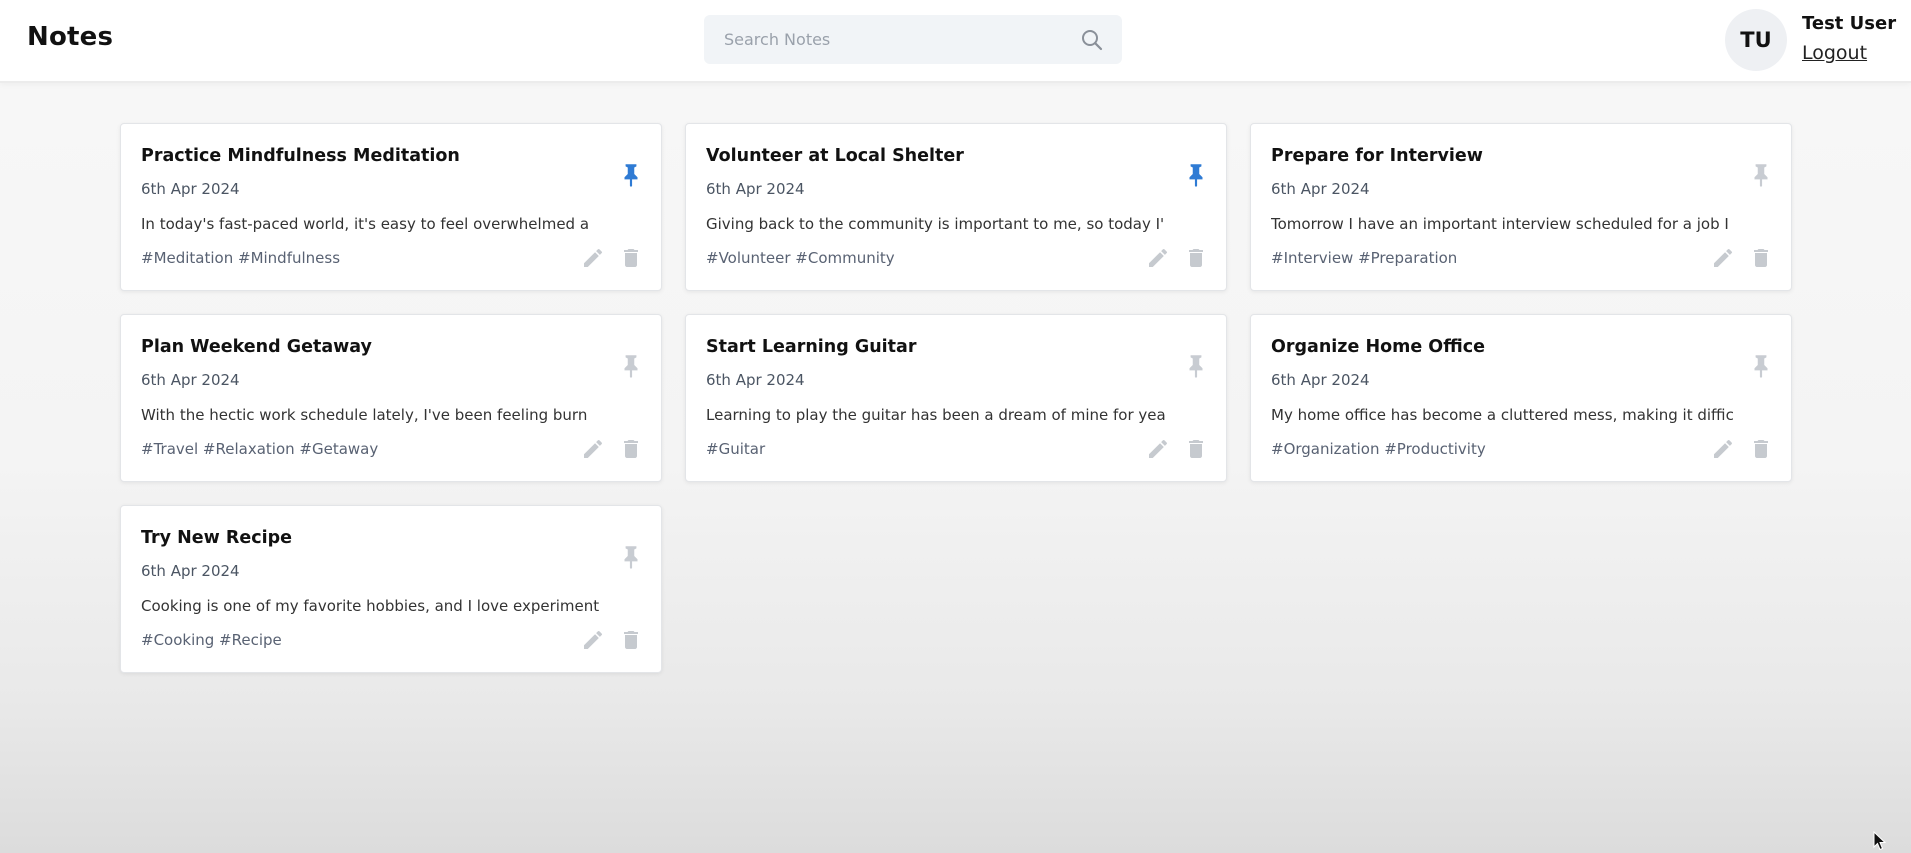  I want to click on mouse-cursor-icon, so click(1880, 841).